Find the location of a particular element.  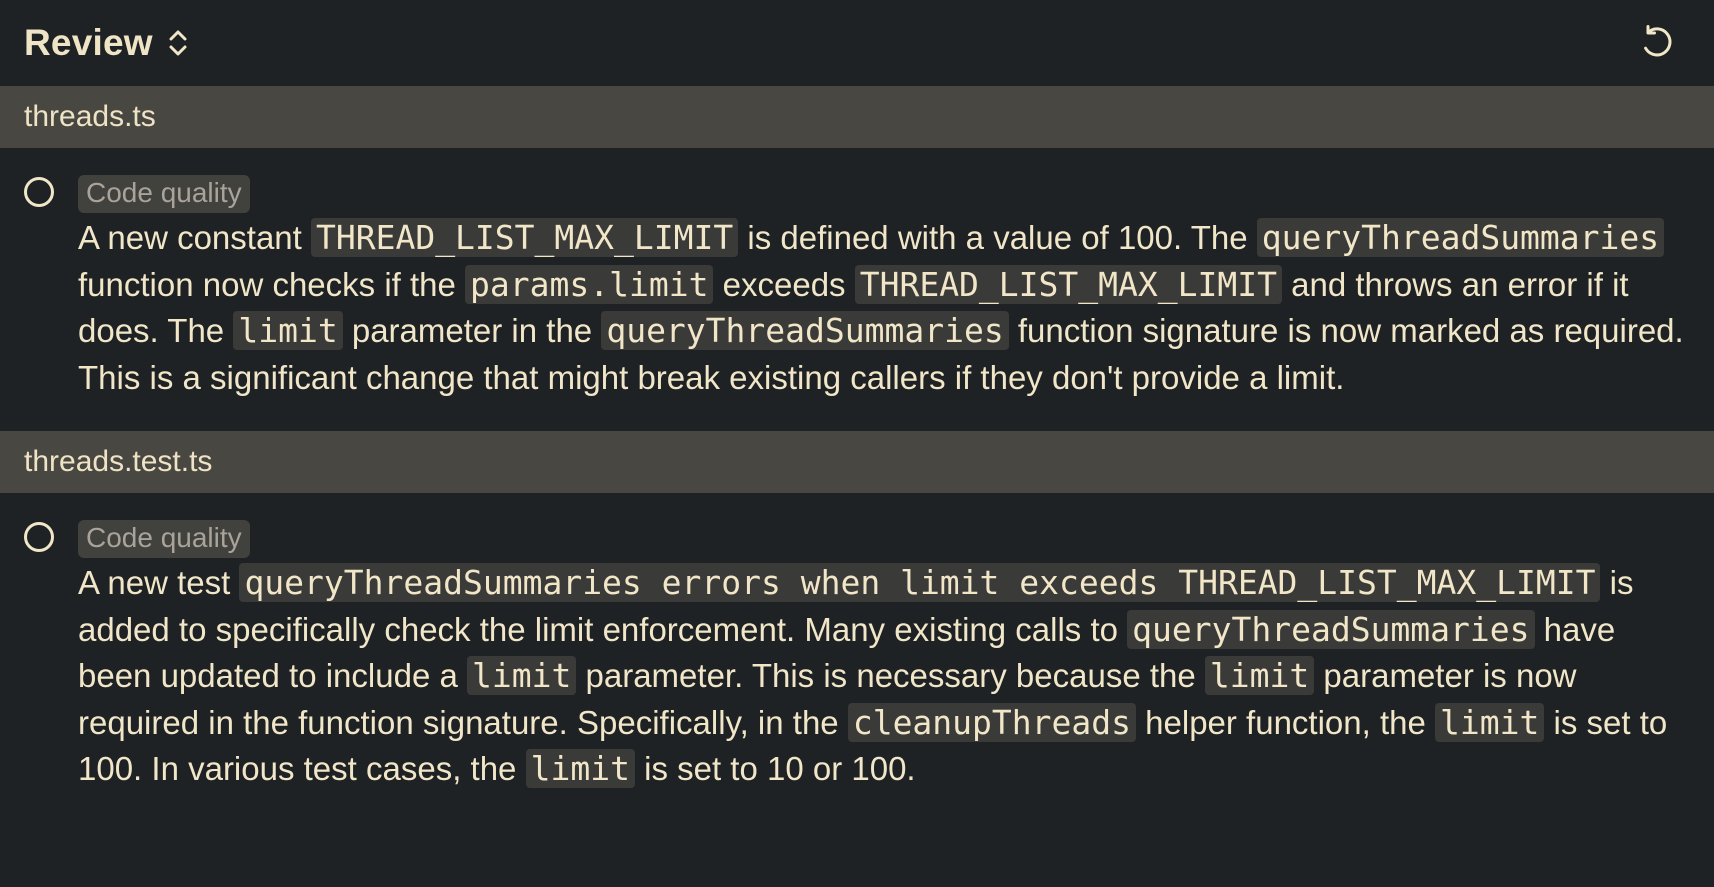

inline-code: cleanupThreads is located at coordinates (991, 722).